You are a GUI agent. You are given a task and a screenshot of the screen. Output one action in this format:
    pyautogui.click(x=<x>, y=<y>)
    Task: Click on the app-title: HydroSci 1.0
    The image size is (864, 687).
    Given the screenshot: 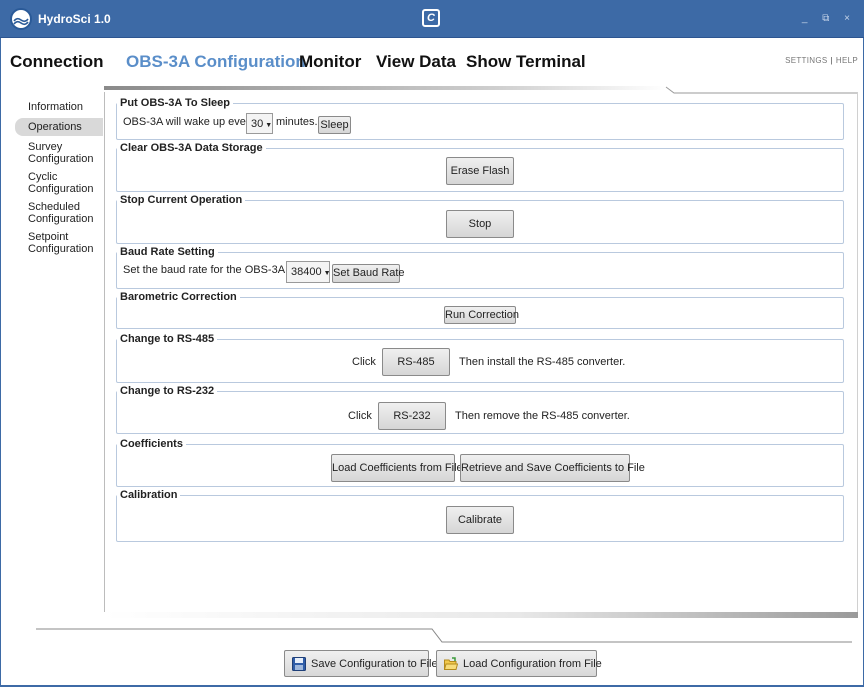 What is the action you would take?
    pyautogui.click(x=74, y=19)
    